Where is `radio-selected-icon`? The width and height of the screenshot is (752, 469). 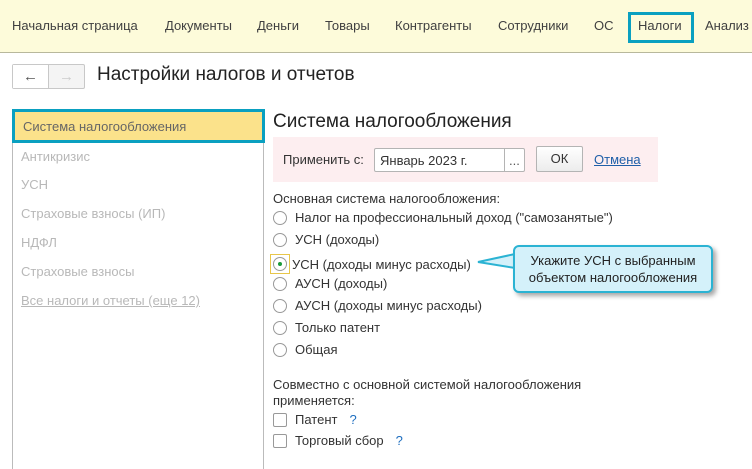 radio-selected-icon is located at coordinates (280, 264).